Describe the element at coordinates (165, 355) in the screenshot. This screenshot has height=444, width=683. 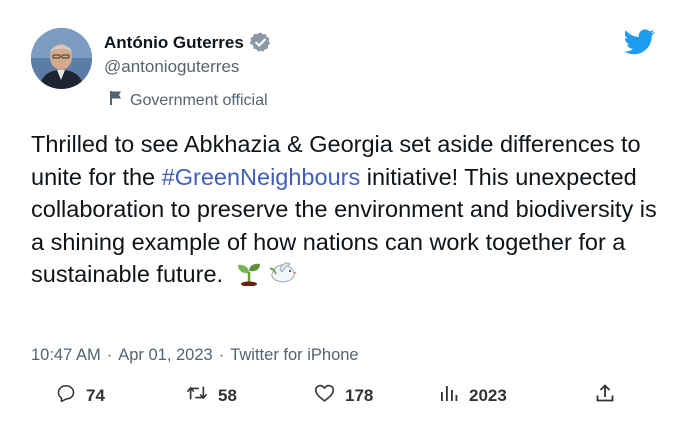
I see `tweet-date: Apr 01, 2023` at that location.